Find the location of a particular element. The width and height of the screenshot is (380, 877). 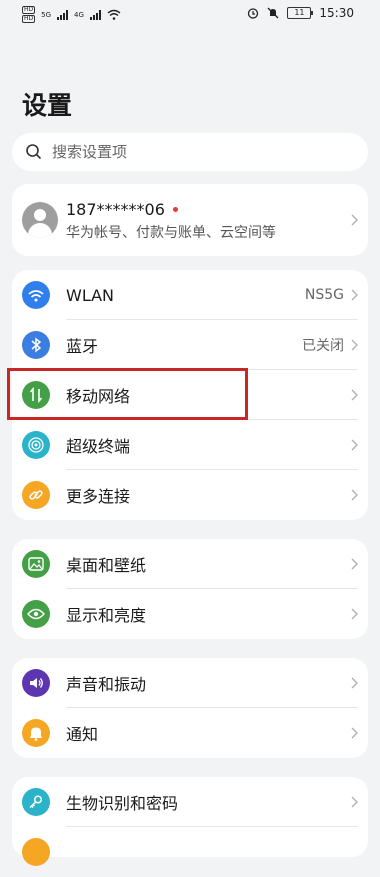

wallpaper-icon is located at coordinates (36, 564).